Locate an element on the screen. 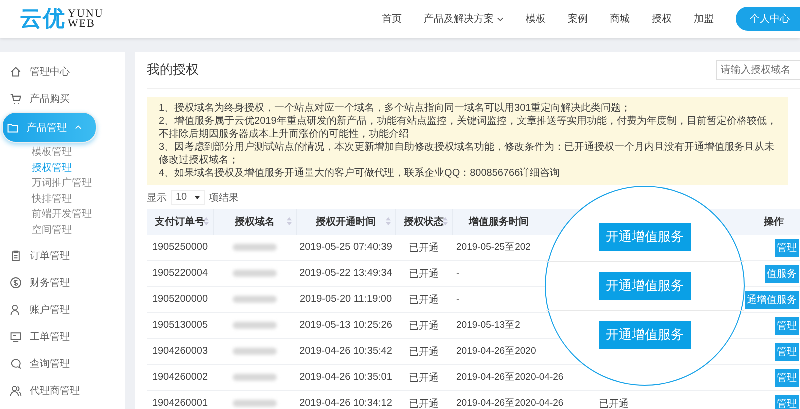  table-cell: 1904260001 is located at coordinates (180, 399).